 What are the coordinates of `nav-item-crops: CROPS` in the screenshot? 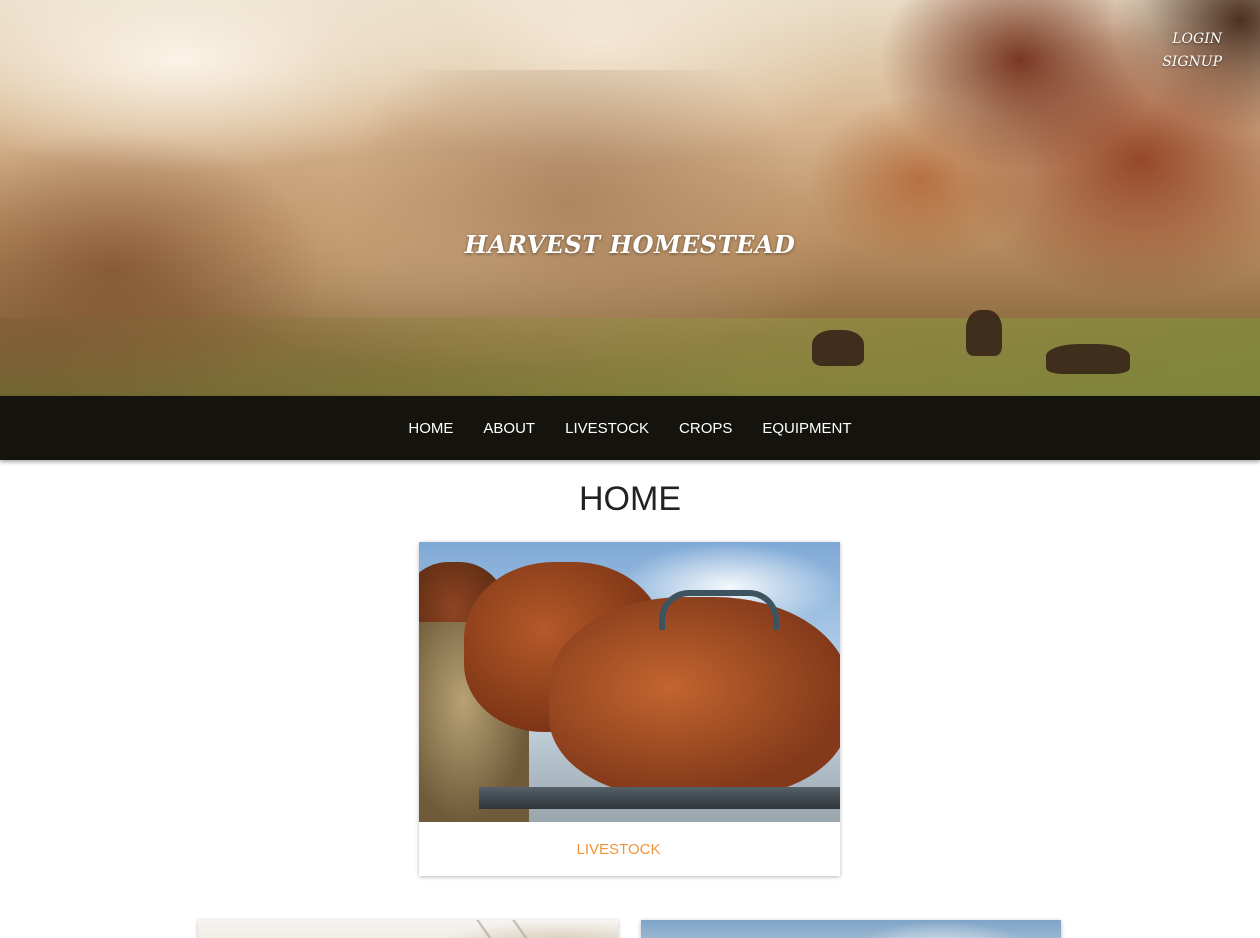 It's located at (705, 428).